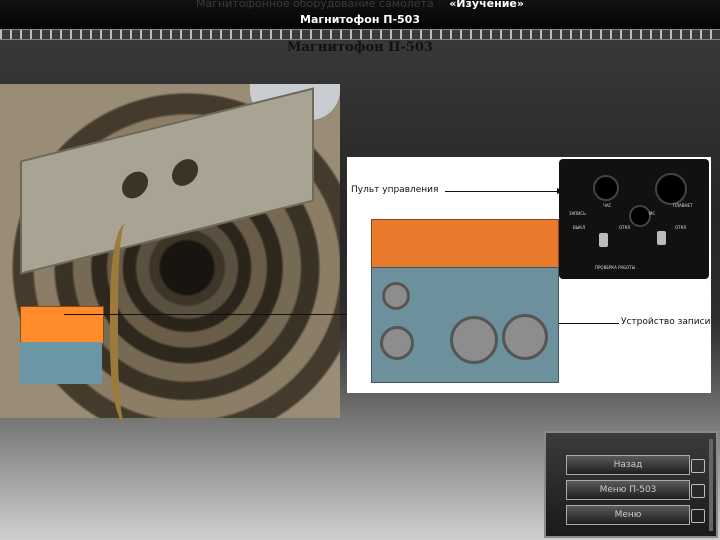 This screenshot has height=540, width=720. What do you see at coordinates (62, 325) in the screenshot?
I see `photo-recorder-top` at bounding box center [62, 325].